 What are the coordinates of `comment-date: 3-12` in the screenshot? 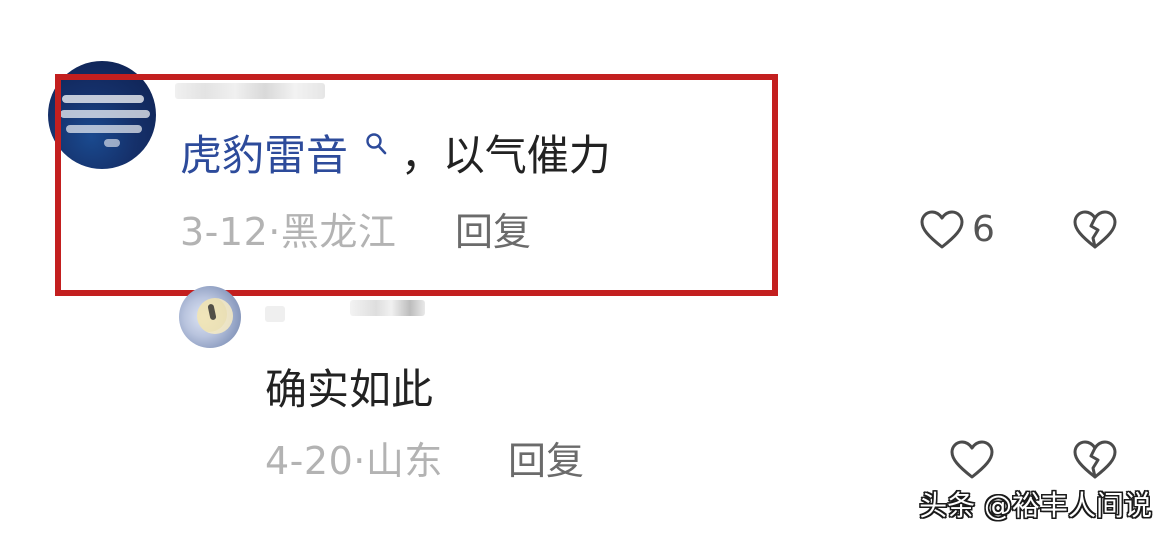 It's located at (224, 232).